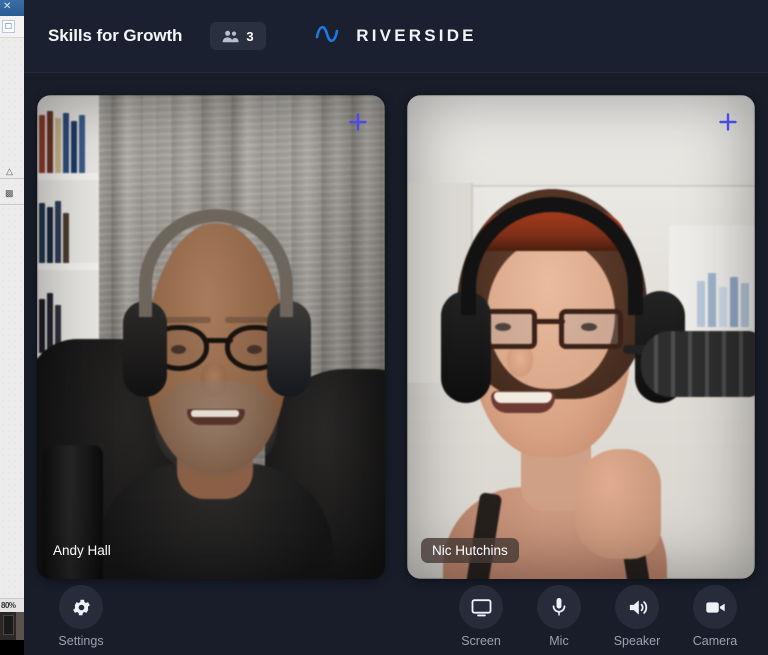 The width and height of the screenshot is (768, 655). What do you see at coordinates (396, 617) in the screenshot?
I see `app-footer: Settings Screen Mic Speaker Camera` at bounding box center [396, 617].